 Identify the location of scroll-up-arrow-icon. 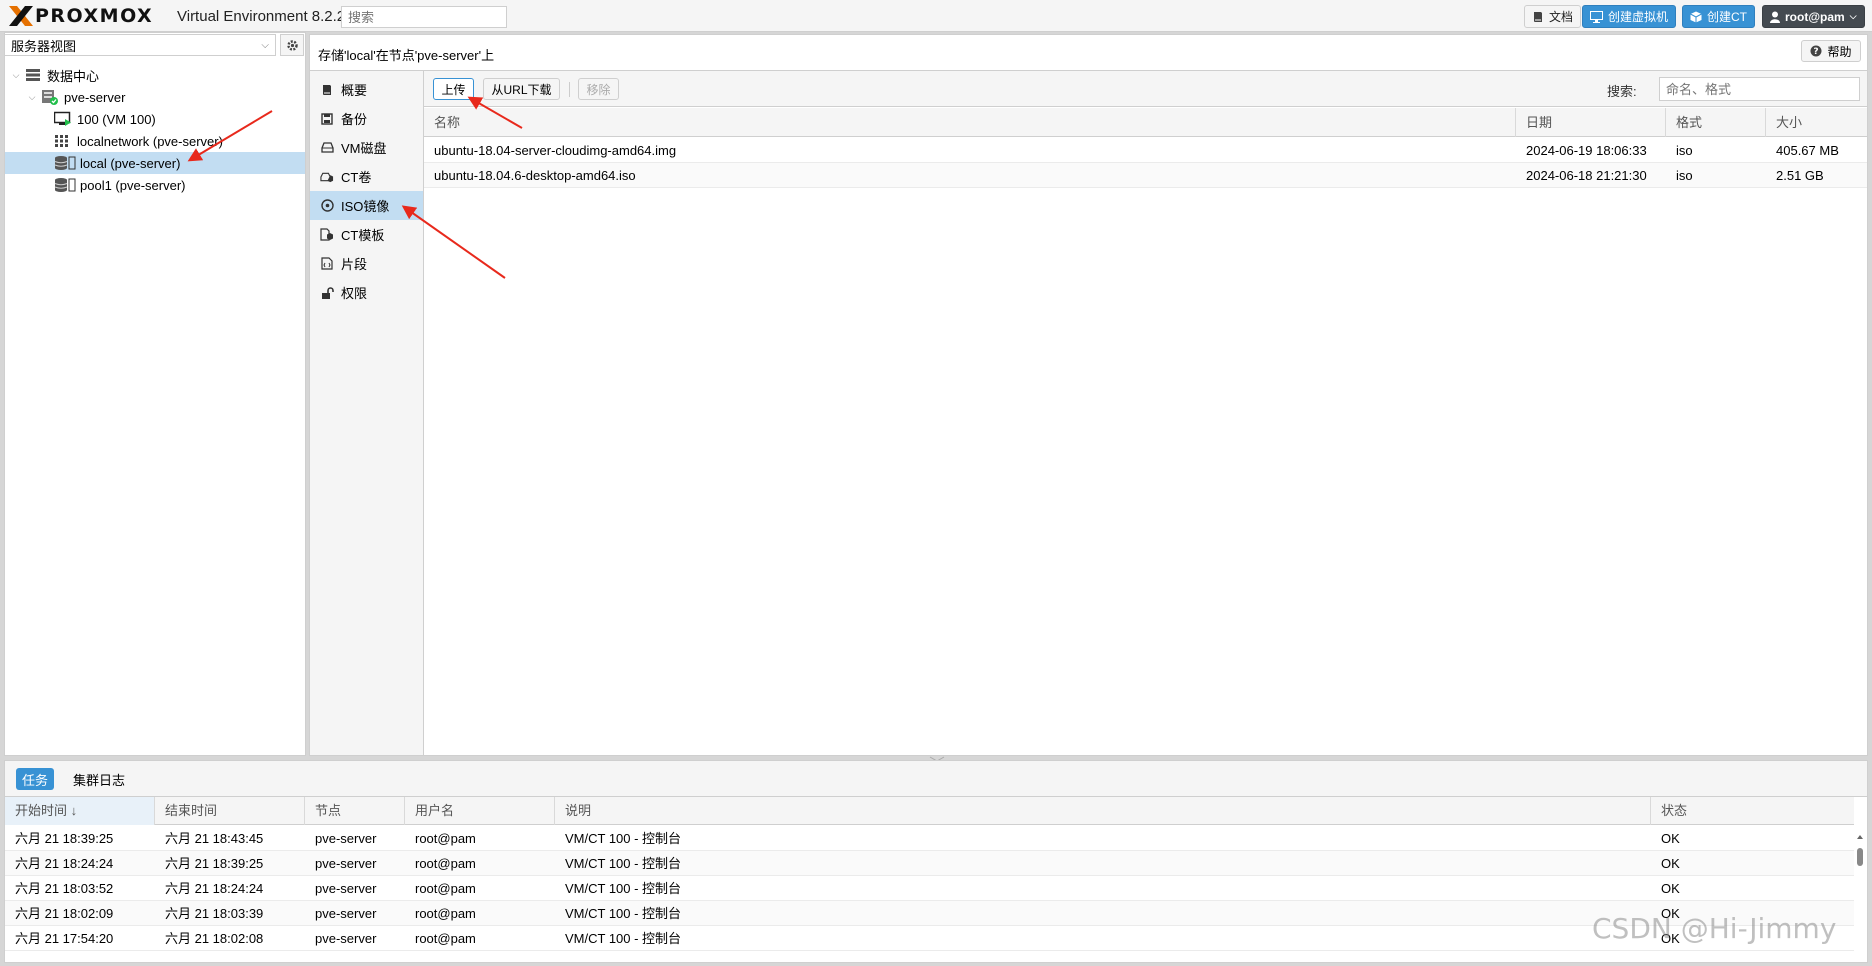
(1860, 837).